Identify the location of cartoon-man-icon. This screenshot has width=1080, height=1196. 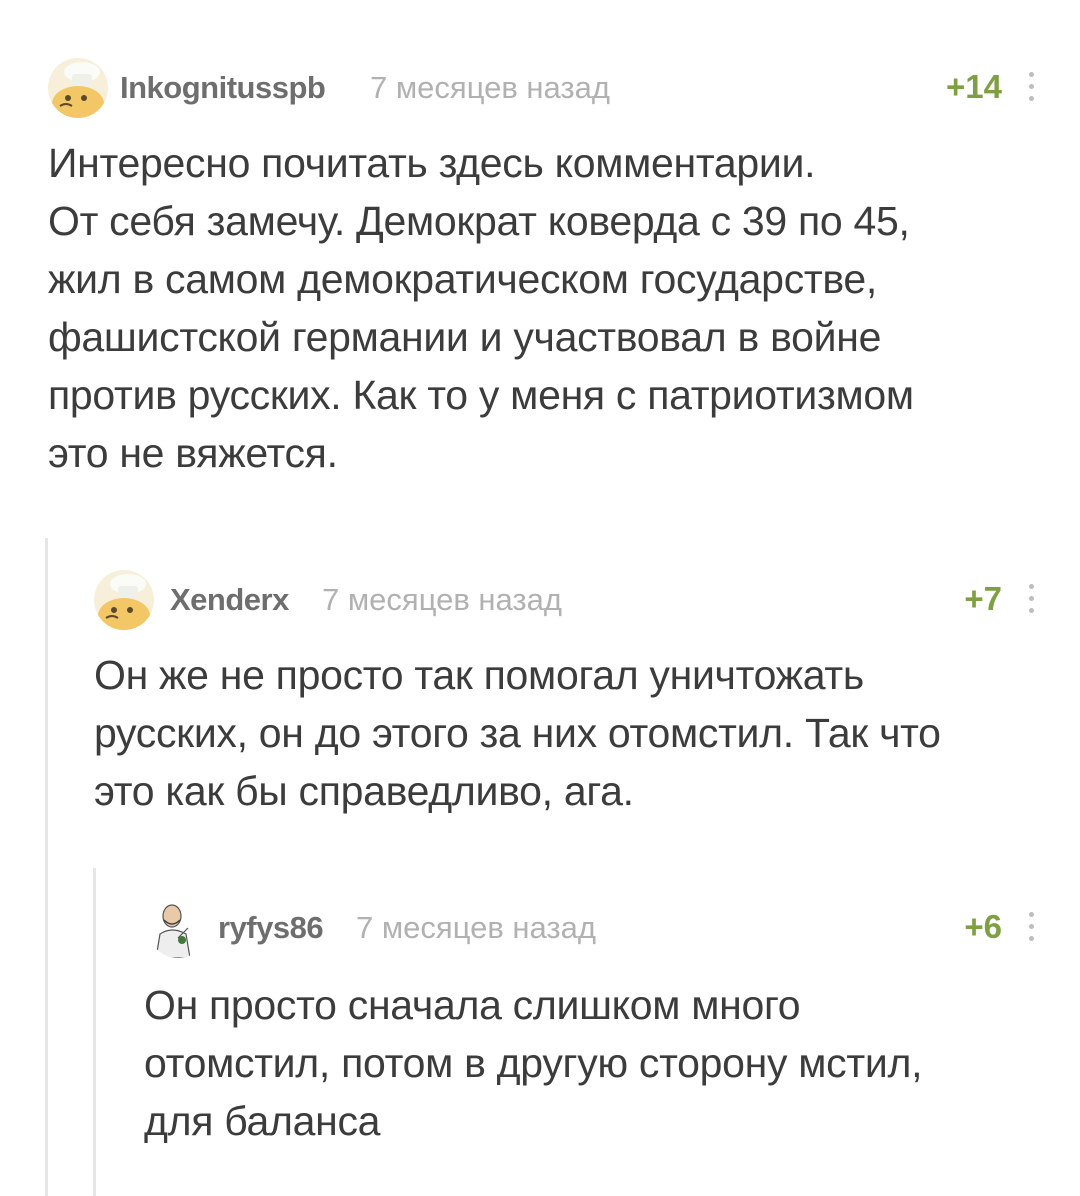
(178, 928).